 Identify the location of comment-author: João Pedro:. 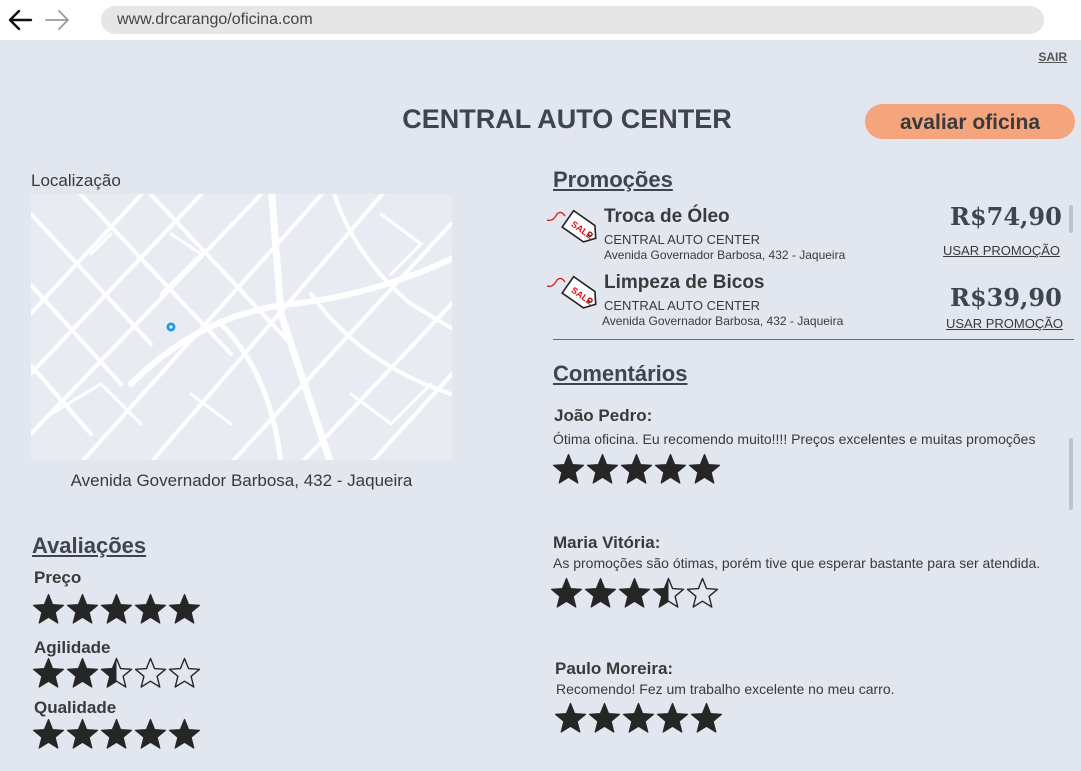
(603, 415).